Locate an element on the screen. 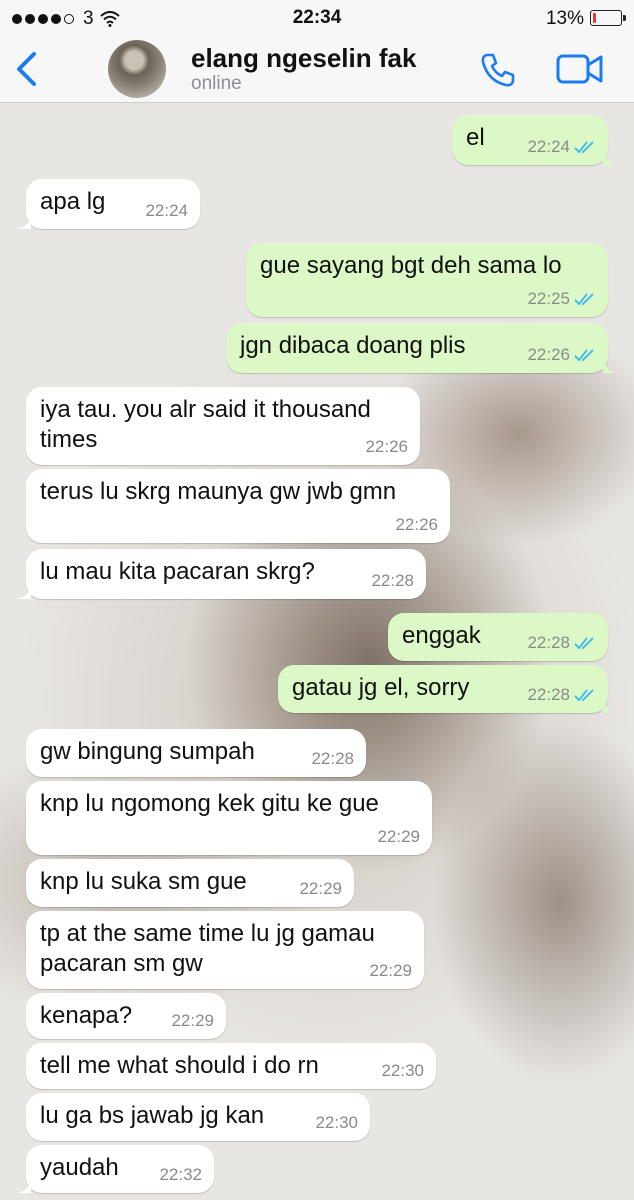  message-text: gue sayang bgt deh sama lo is located at coordinates (411, 265).